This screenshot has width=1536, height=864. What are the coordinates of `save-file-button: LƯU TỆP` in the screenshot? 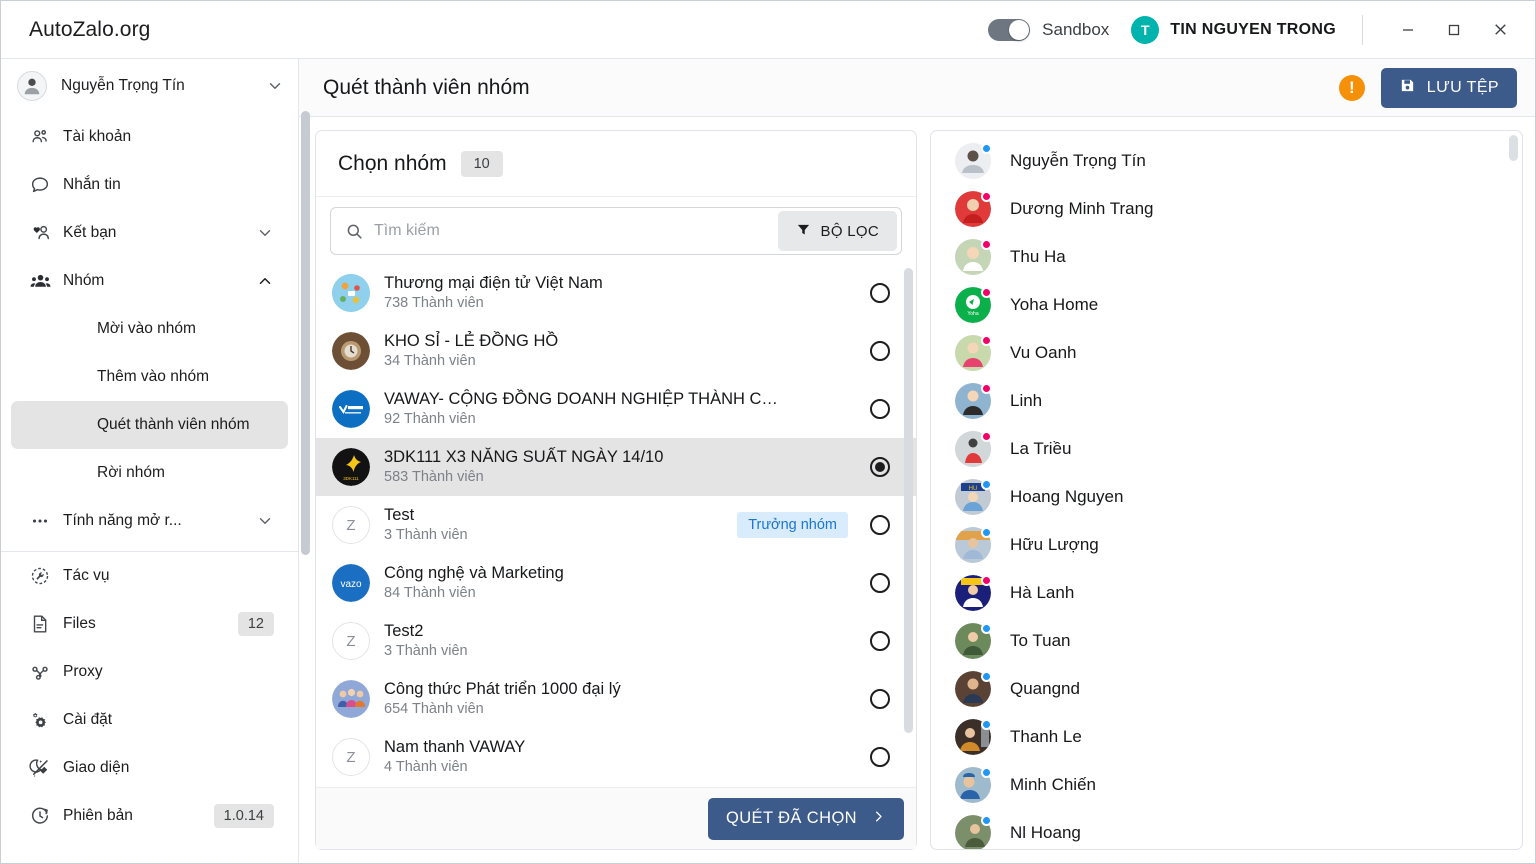 It's located at (1448, 87).